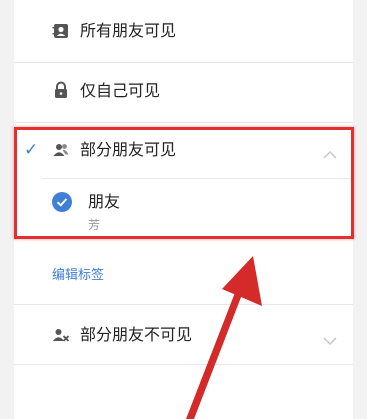 This screenshot has height=419, width=367. What do you see at coordinates (136, 334) in the screenshot?
I see `option-label: 部分朋友不可见` at bounding box center [136, 334].